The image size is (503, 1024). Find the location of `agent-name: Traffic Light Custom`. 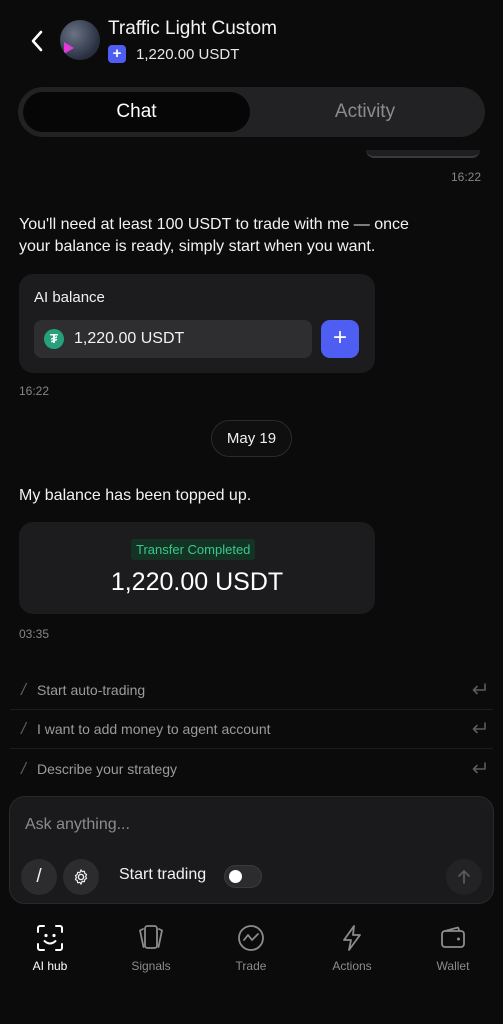

agent-name: Traffic Light Custom is located at coordinates (192, 28).